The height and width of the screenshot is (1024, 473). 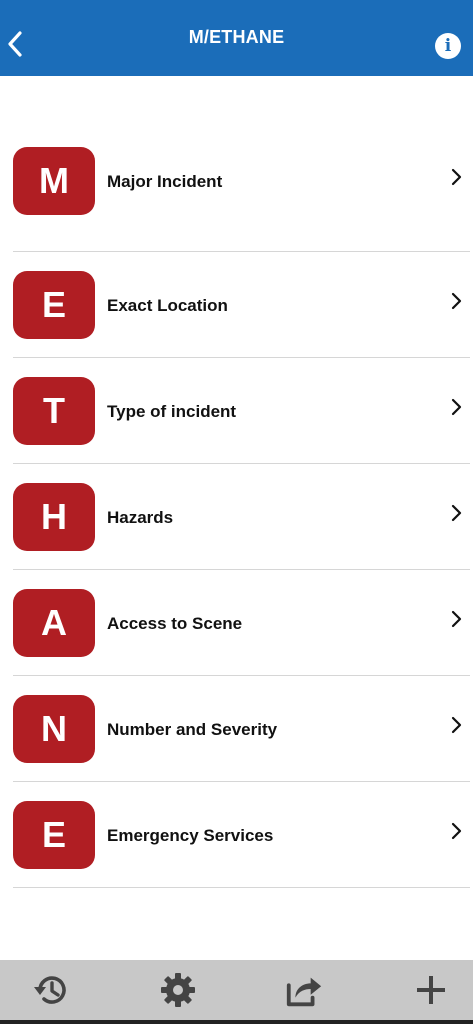 I want to click on letter-badge: H, so click(x=54, y=517).